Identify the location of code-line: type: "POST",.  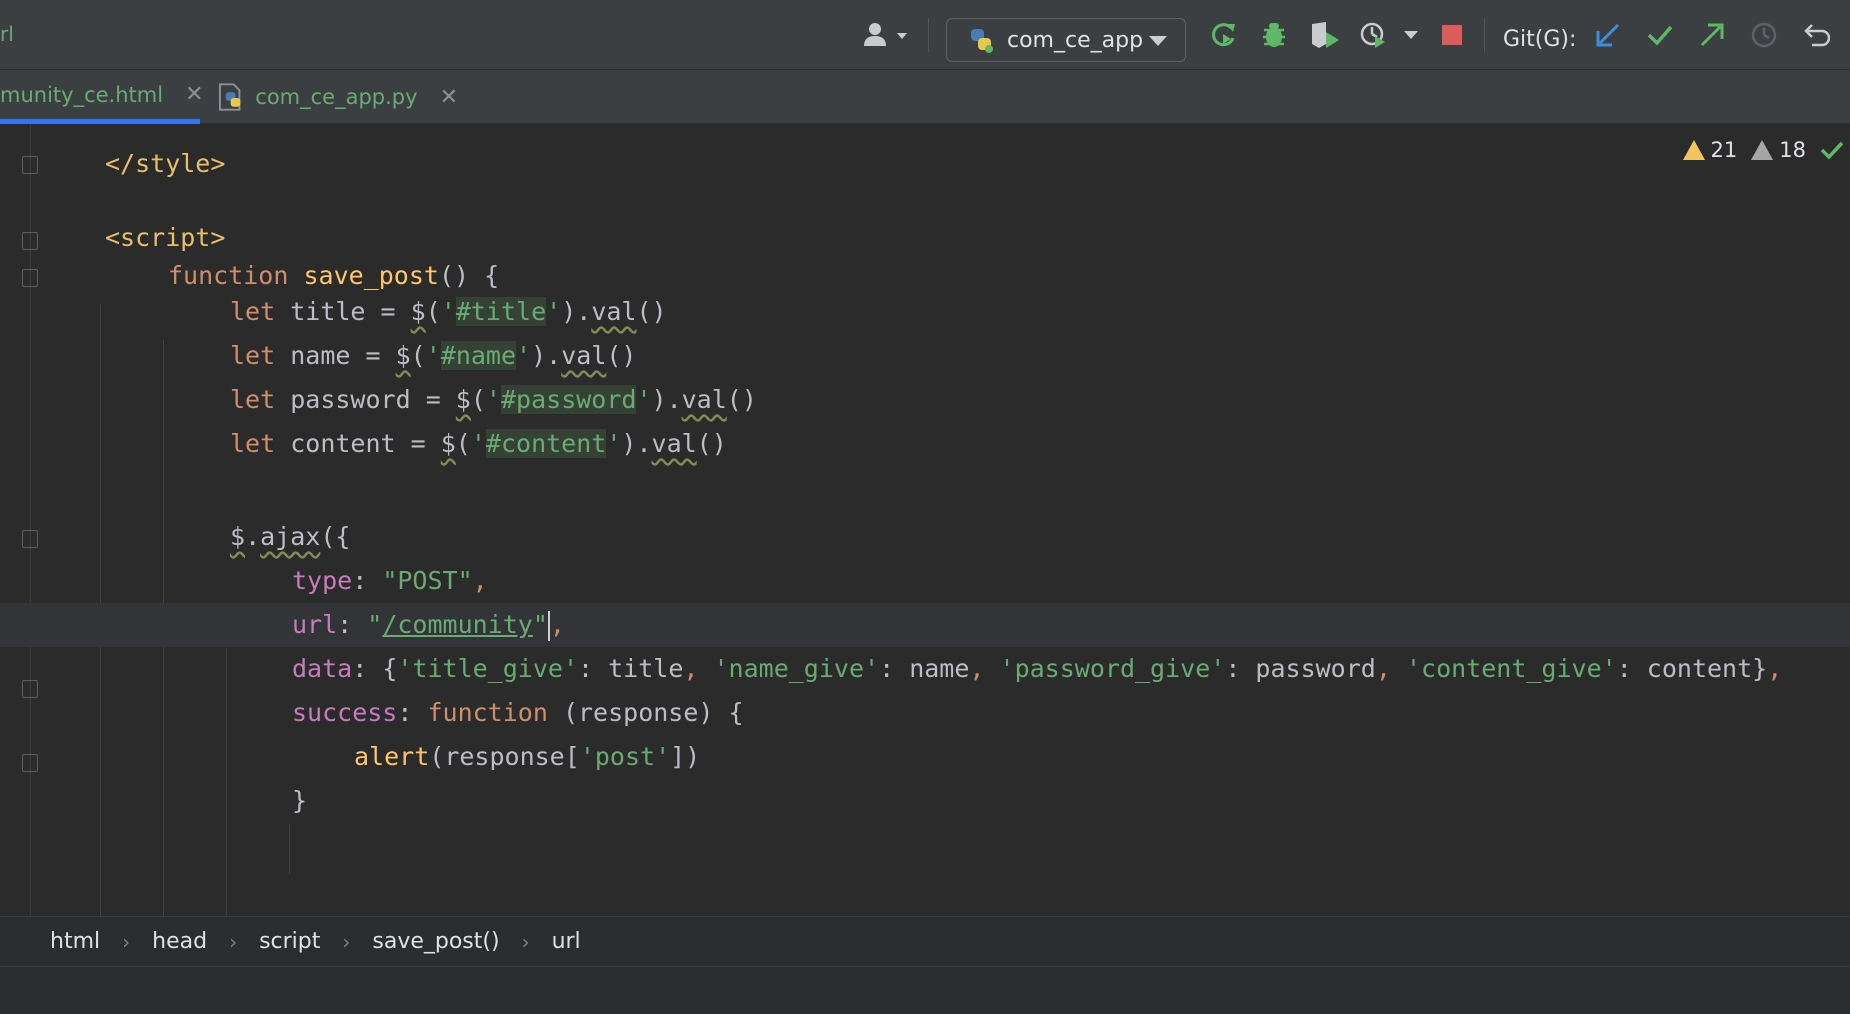
(390, 580).